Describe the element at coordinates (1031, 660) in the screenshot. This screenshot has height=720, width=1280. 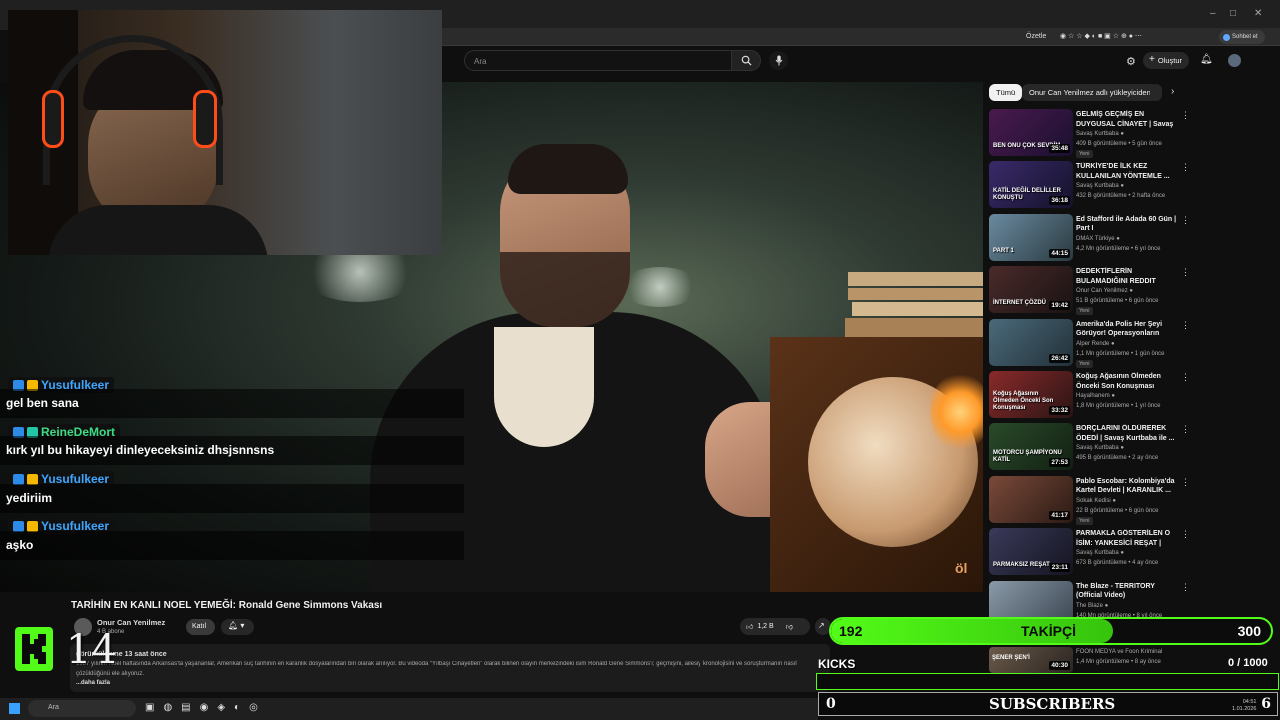
I see `video-thumbnail: ŞENER ŞEN'İ 40:30` at that location.